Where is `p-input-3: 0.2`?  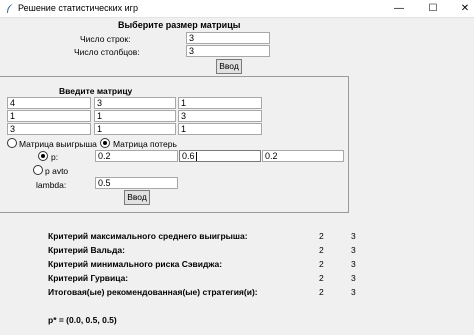
p-input-3: 0.2 is located at coordinates (303, 156).